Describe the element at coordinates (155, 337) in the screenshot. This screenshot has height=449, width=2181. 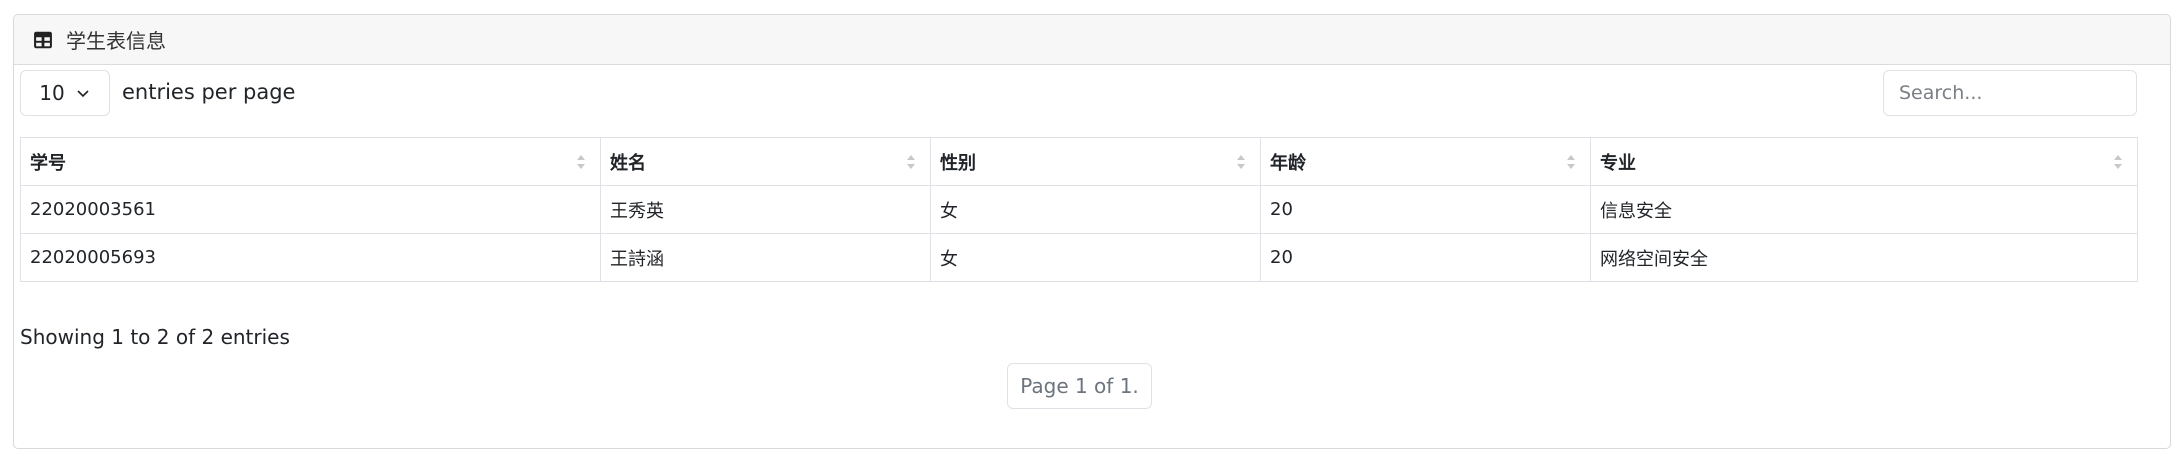
I see `entries-summary: Showing 1 to 2 of 2 entries` at that location.